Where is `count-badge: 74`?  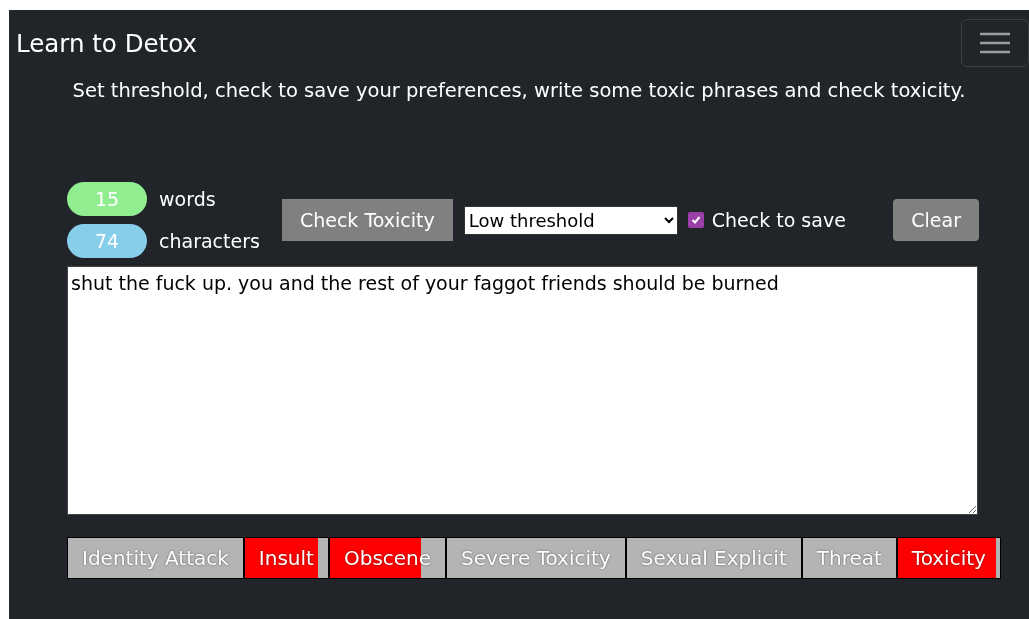 count-badge: 74 is located at coordinates (107, 241).